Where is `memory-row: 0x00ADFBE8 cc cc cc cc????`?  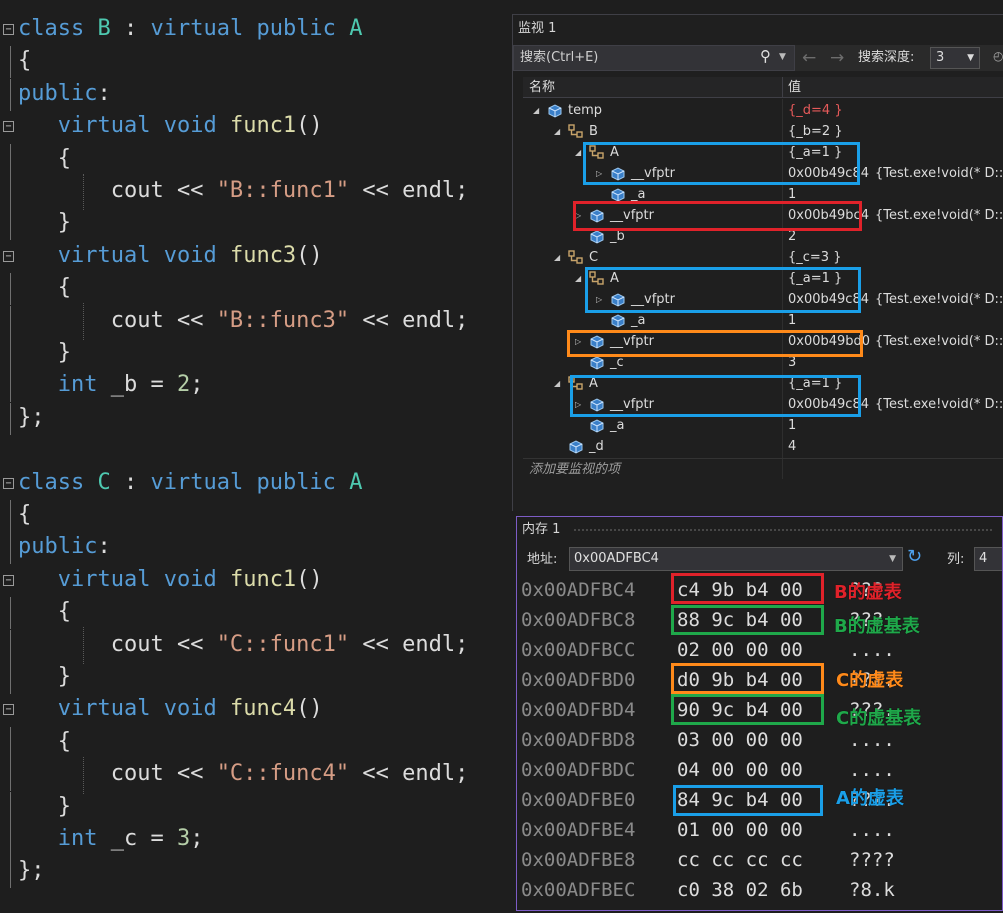 memory-row: 0x00ADFBE8 cc cc cc cc???? is located at coordinates (761, 860).